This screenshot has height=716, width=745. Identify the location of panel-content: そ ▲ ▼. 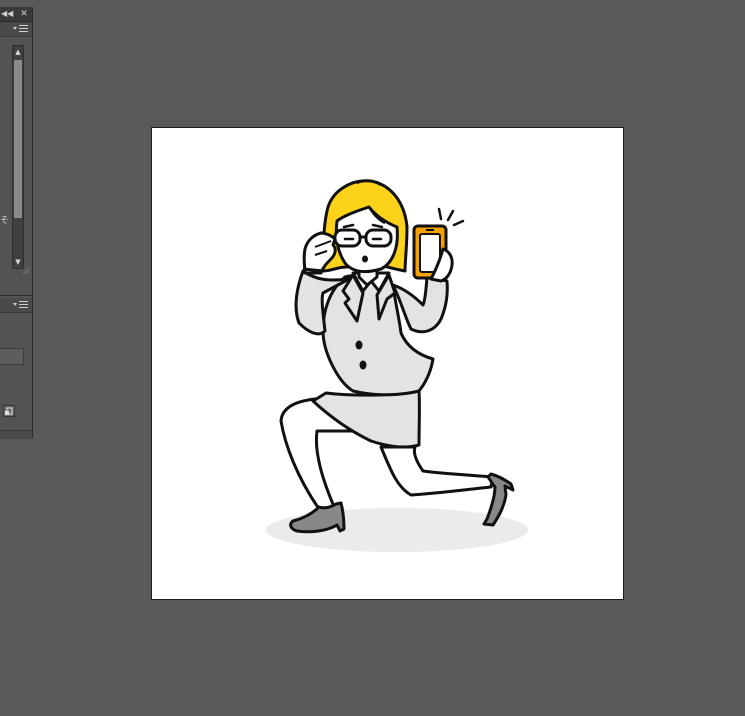
(16, 157).